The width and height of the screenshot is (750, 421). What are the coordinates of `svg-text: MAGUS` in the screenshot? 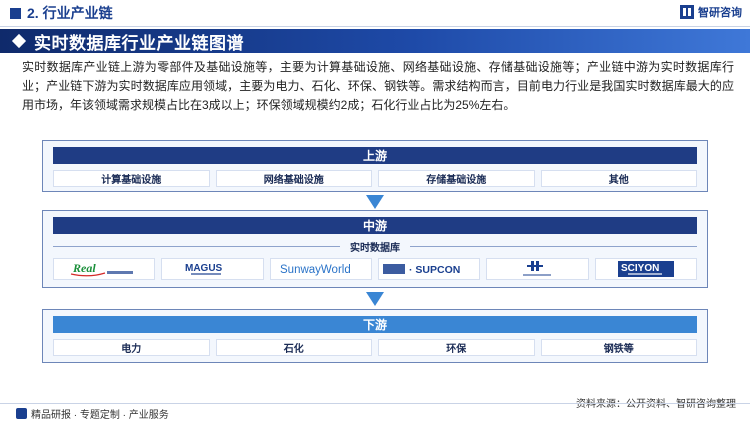 It's located at (204, 268).